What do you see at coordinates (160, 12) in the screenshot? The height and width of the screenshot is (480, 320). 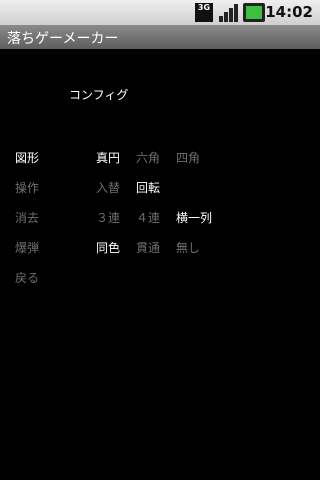 I see `status-bar: 3G 14:02` at bounding box center [160, 12].